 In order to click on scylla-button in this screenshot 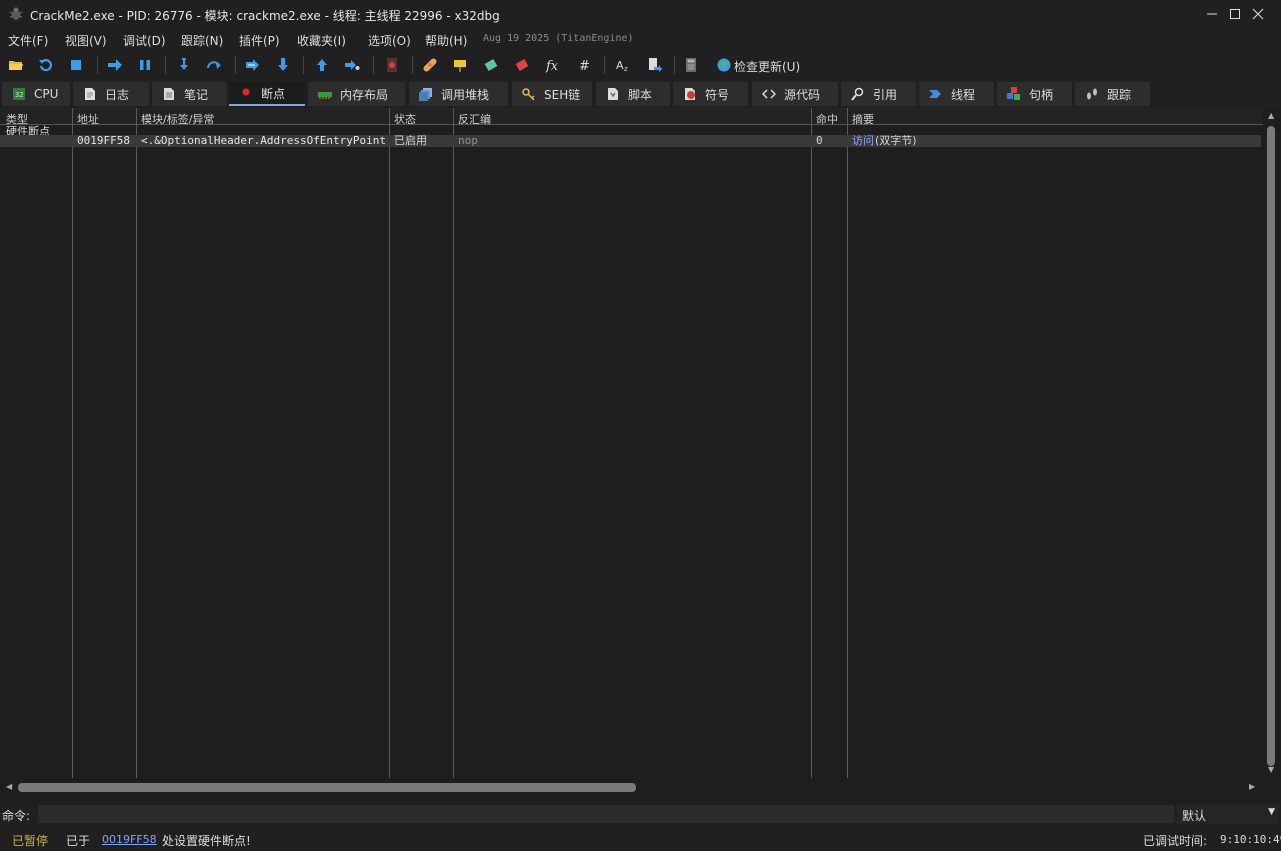, I will do `click(392, 65)`.